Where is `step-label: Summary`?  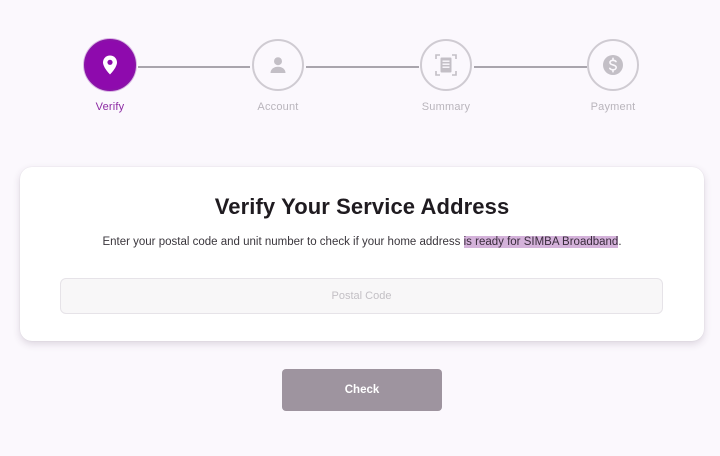 step-label: Summary is located at coordinates (446, 107).